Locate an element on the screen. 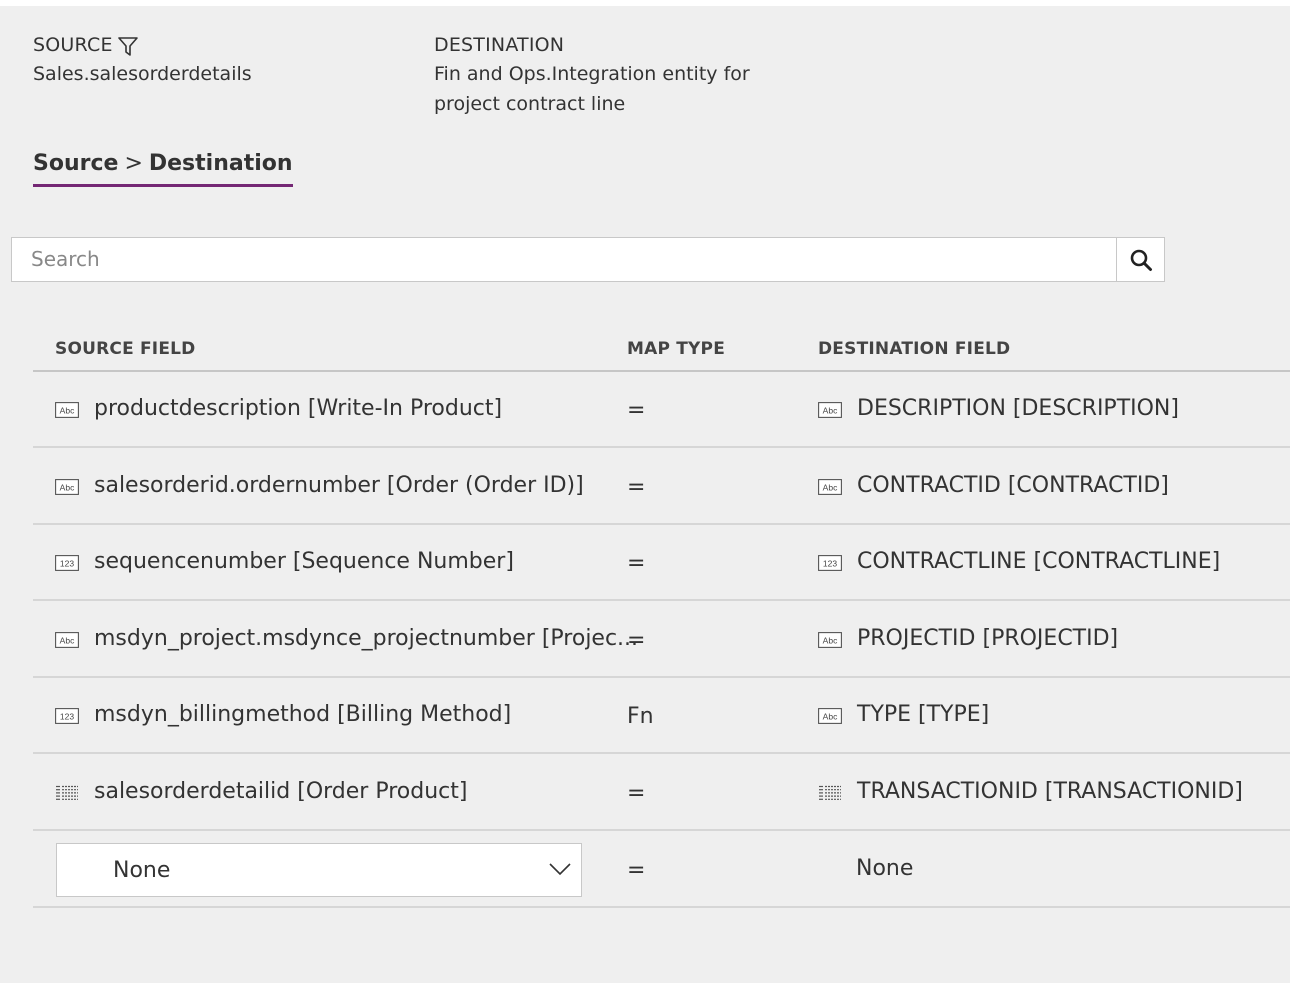 The image size is (1290, 983). breadcrumb-destination: Destination is located at coordinates (220, 163).